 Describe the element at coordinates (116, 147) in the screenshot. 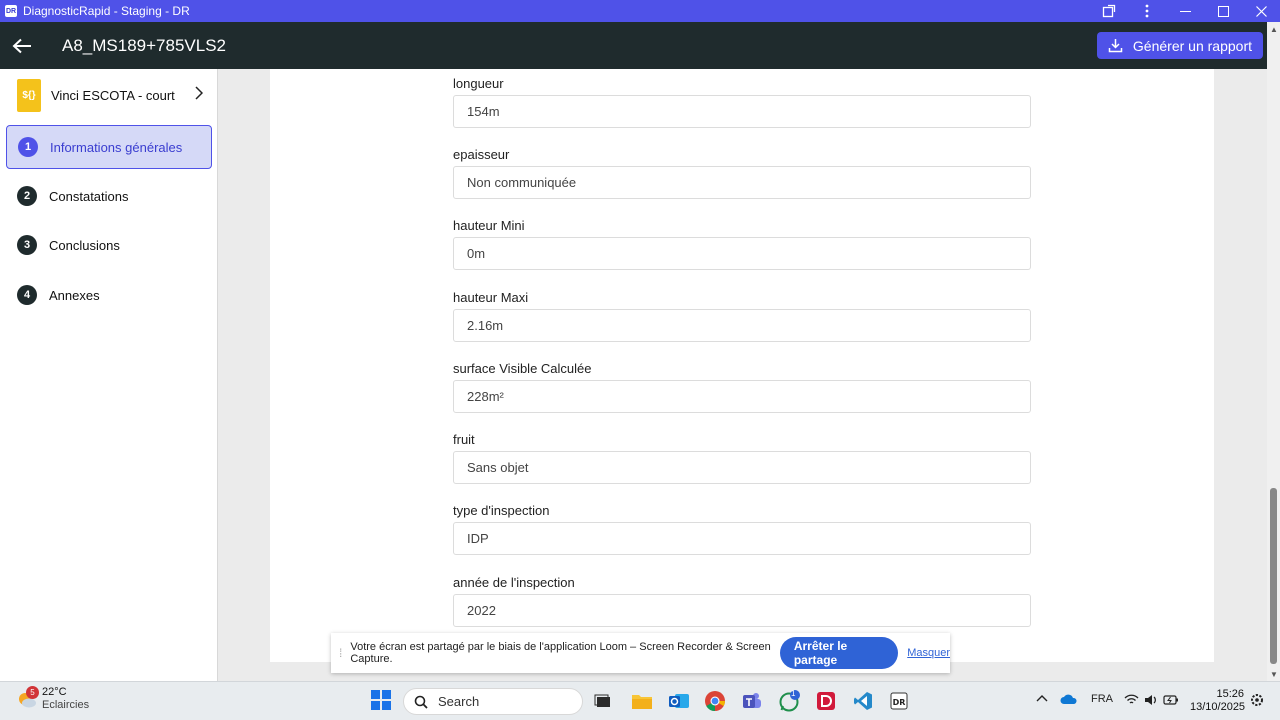

I see `step-label: Informations générales` at that location.